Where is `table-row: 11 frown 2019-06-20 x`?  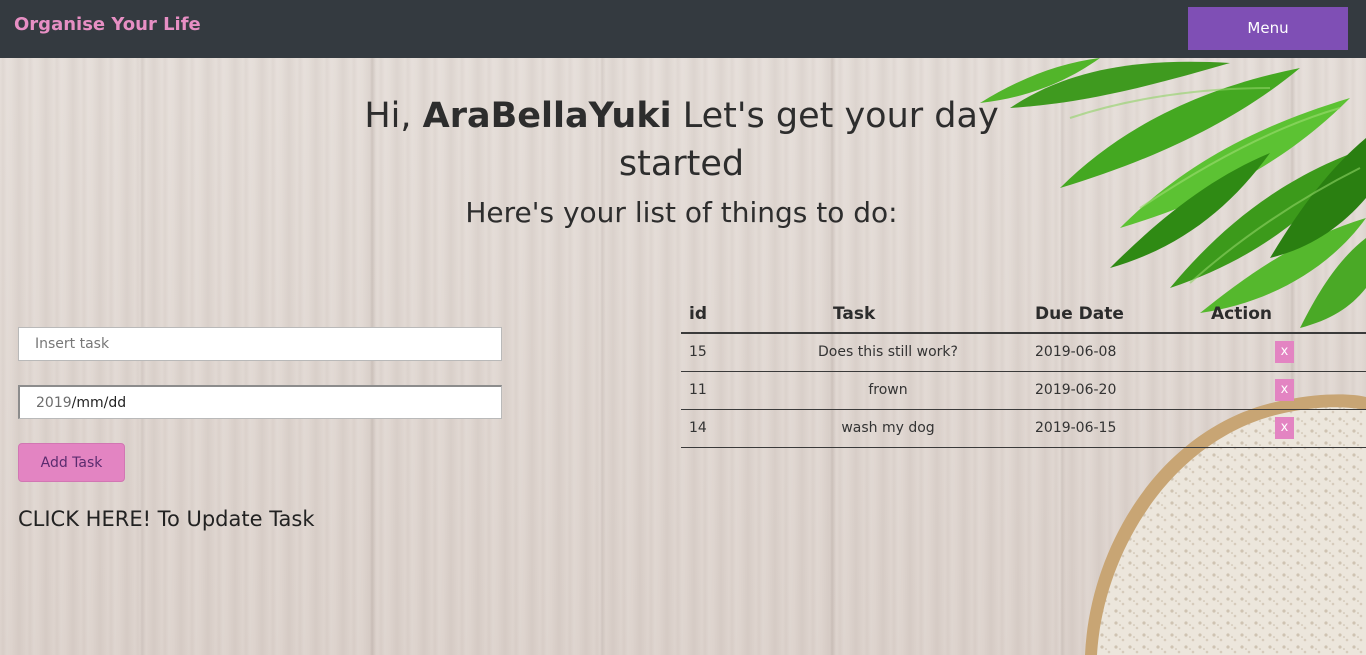
table-row: 11 frown 2019-06-20 x is located at coordinates (1023, 390).